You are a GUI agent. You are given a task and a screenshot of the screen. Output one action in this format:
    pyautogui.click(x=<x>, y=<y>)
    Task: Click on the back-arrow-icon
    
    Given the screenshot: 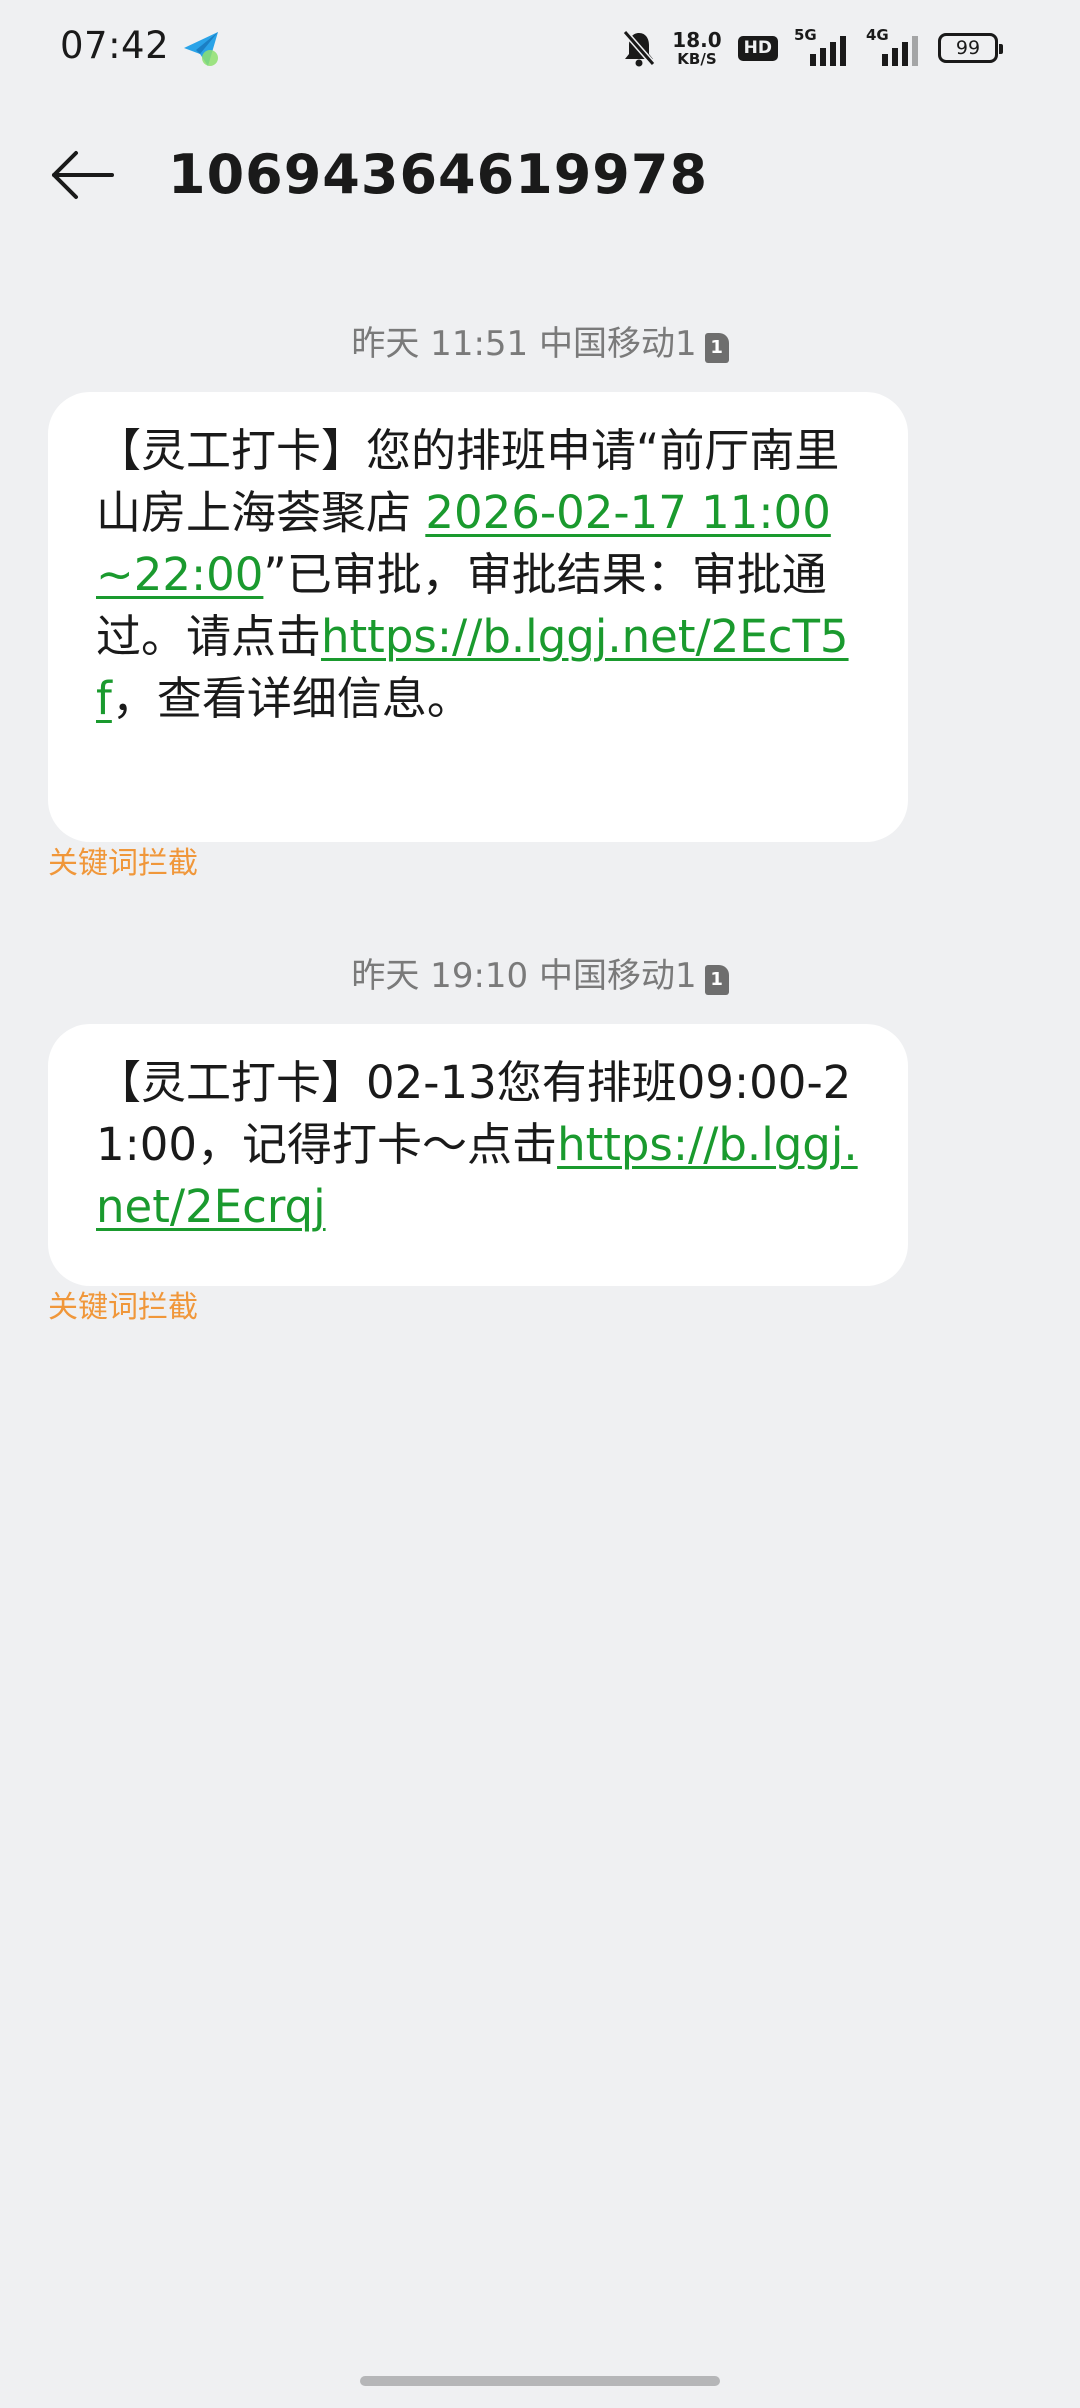 What is the action you would take?
    pyautogui.click(x=83, y=175)
    